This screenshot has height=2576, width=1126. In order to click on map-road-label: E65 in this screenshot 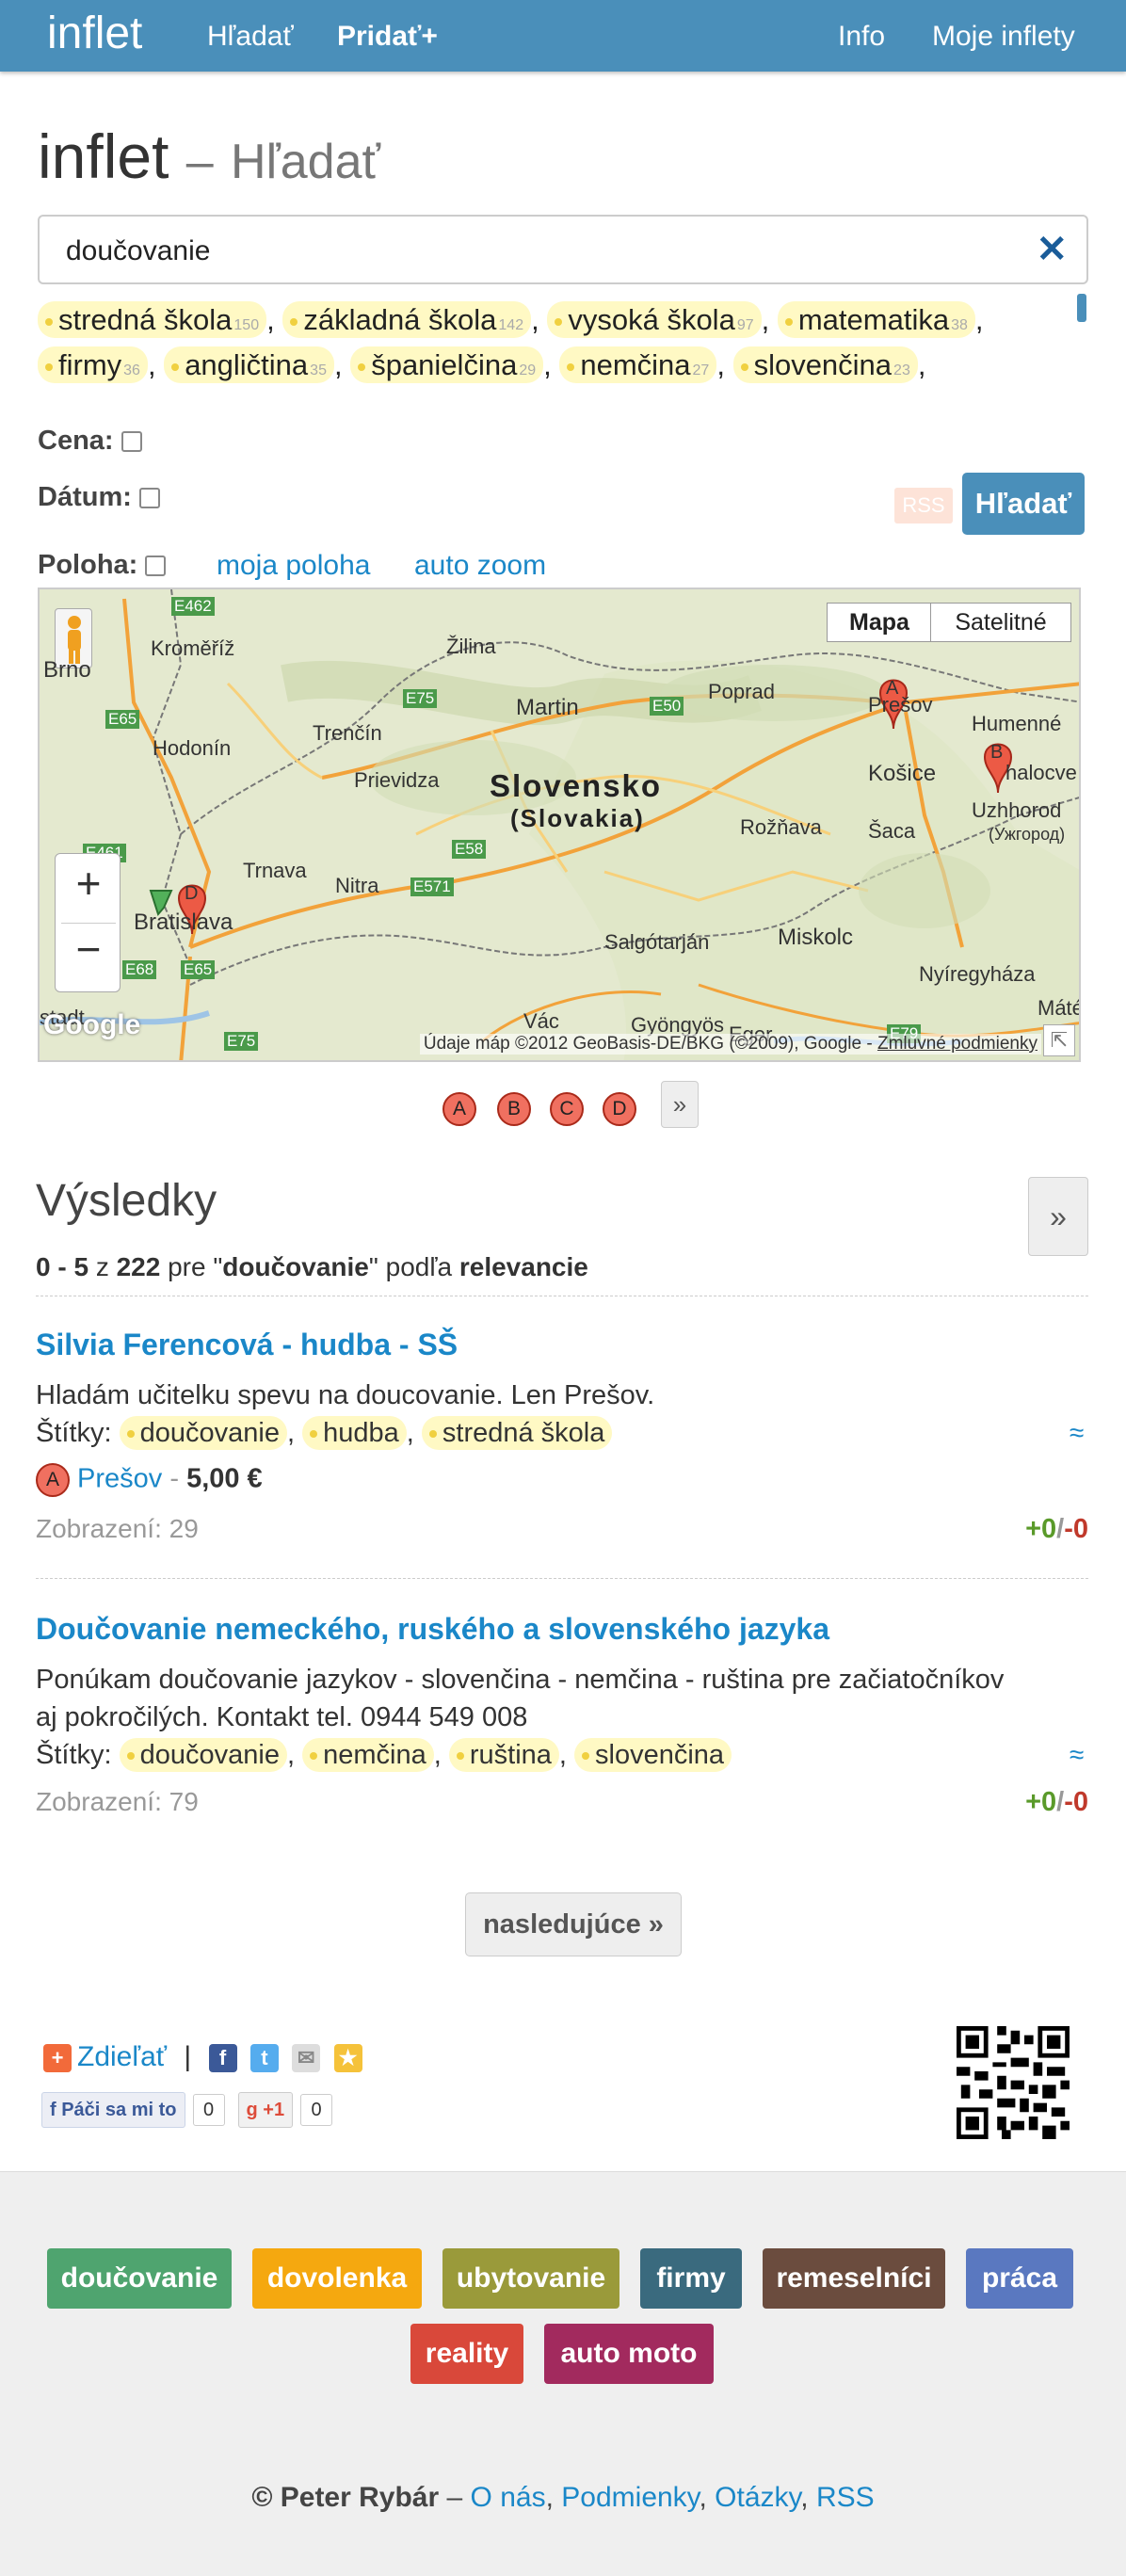, I will do `click(123, 719)`.